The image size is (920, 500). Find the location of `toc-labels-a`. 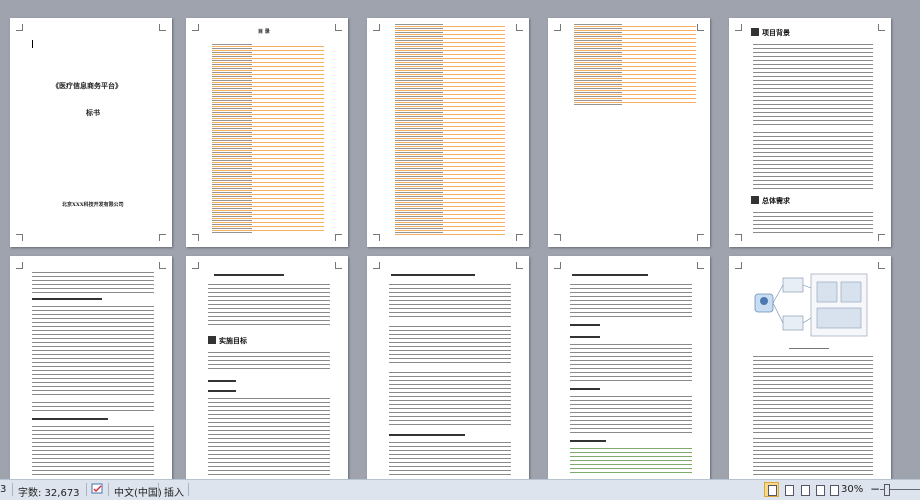

toc-labels-a is located at coordinates (232, 139).